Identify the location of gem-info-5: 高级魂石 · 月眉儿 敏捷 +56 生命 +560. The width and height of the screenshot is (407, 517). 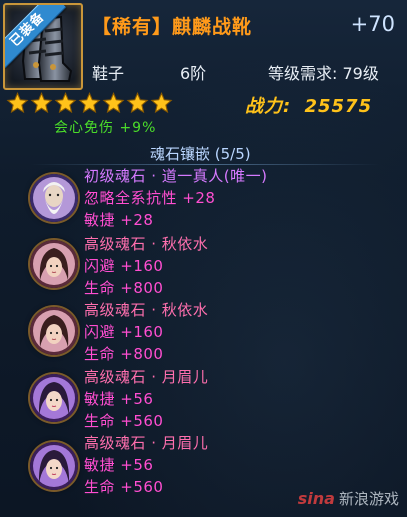
(146, 465).